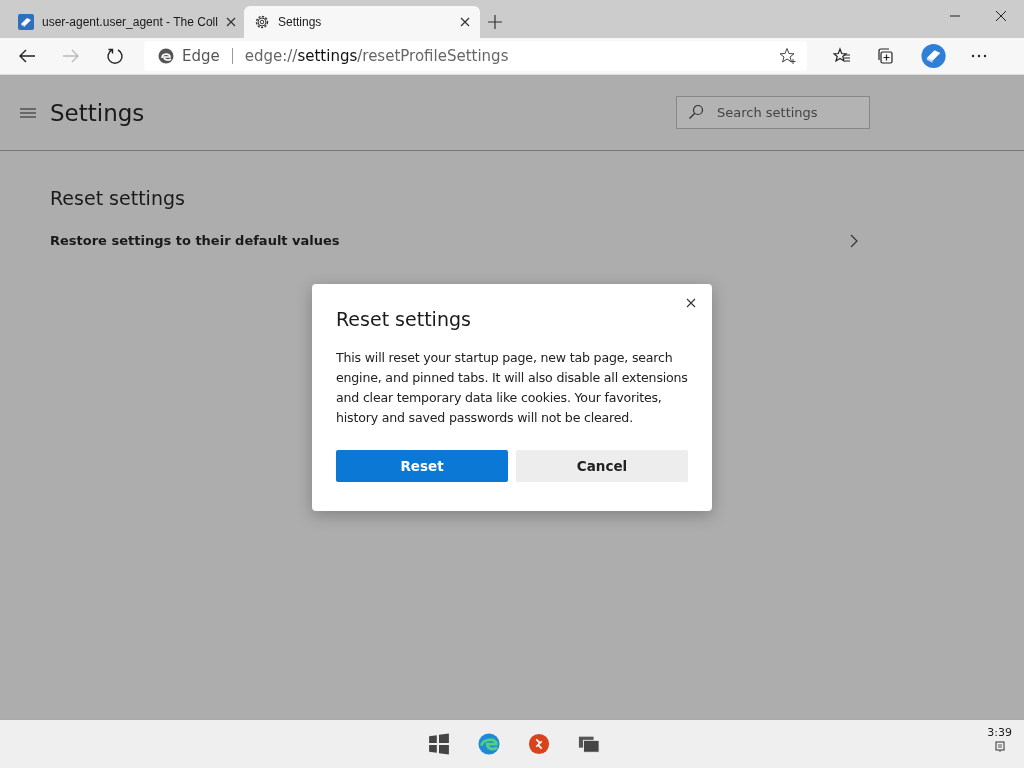  What do you see at coordinates (422, 466) in the screenshot?
I see `reset-button: Reset` at bounding box center [422, 466].